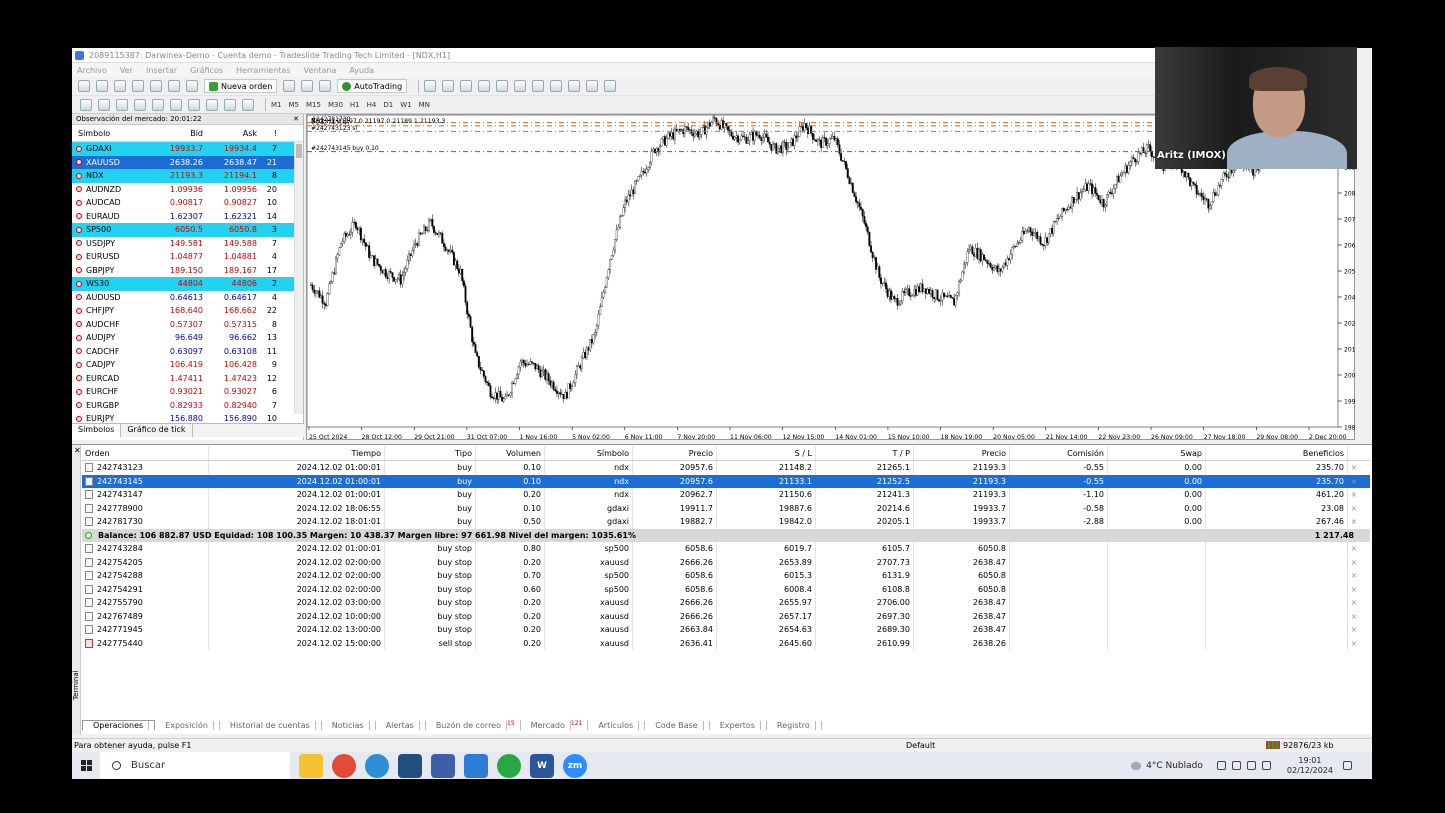  I want to click on timeframe-w1: W1, so click(405, 105).